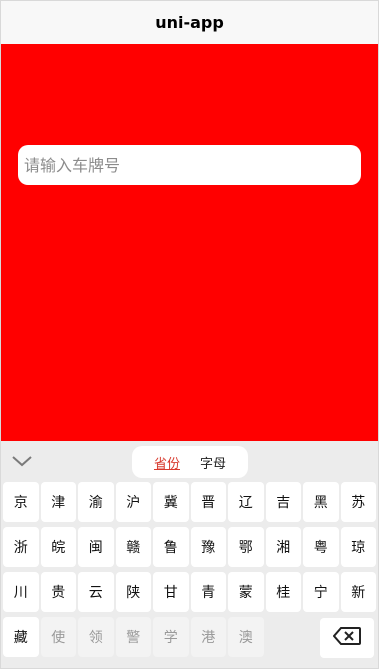 This screenshot has height=669, width=379. I want to click on disabled-key: 澳, so click(246, 637).